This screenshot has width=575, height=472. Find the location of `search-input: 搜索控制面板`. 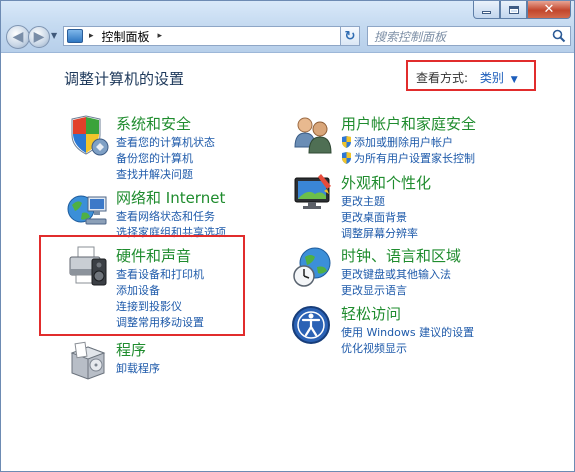

search-input: 搜索控制面板 is located at coordinates (469, 36).